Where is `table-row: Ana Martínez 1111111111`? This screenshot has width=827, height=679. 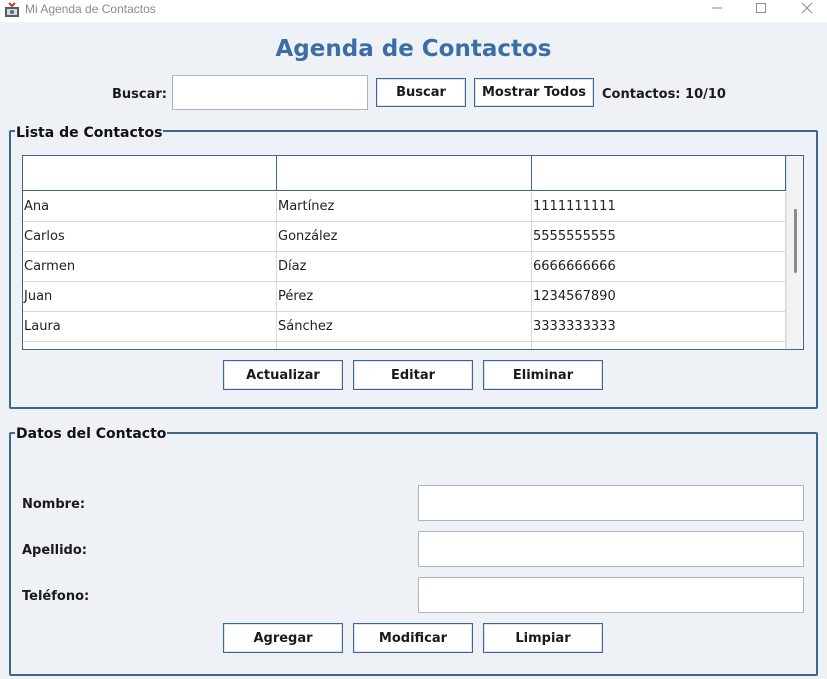
table-row: Ana Martínez 1111111111 is located at coordinates (404, 207).